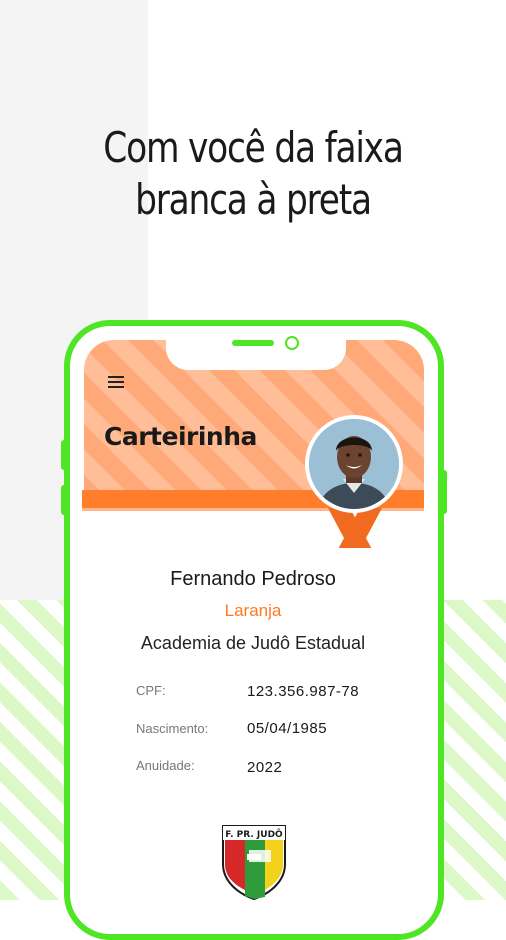 This screenshot has width=506, height=940. I want to click on cpf-value: 123.356.987-78, so click(303, 691).